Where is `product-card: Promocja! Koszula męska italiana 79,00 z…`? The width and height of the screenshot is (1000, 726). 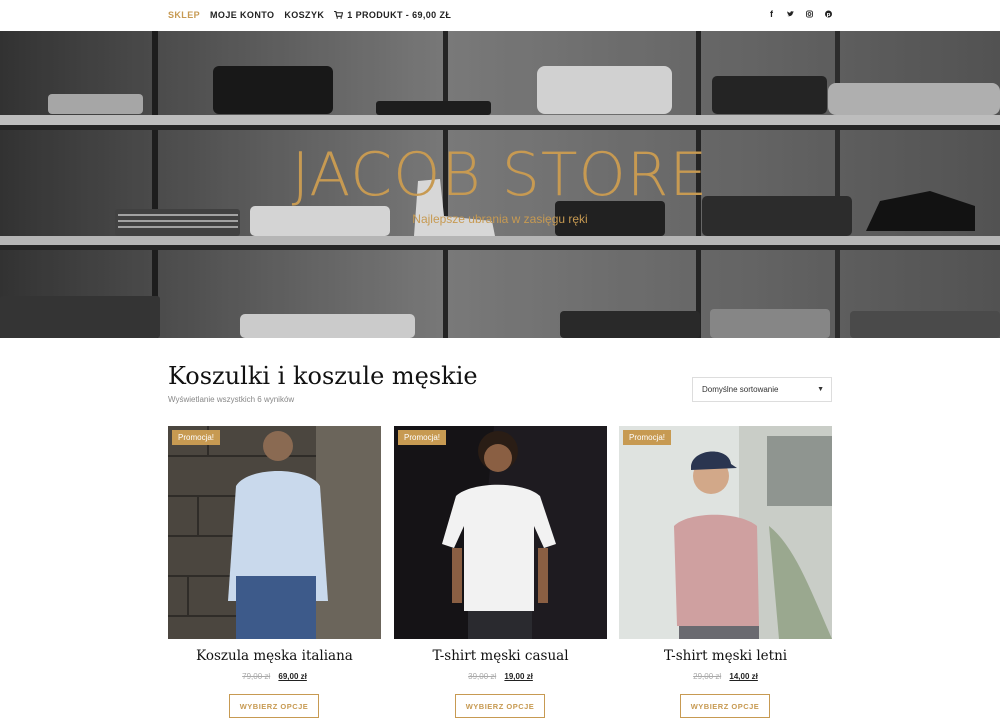 product-card: Promocja! Koszula męska italiana 79,00 z… is located at coordinates (274, 572).